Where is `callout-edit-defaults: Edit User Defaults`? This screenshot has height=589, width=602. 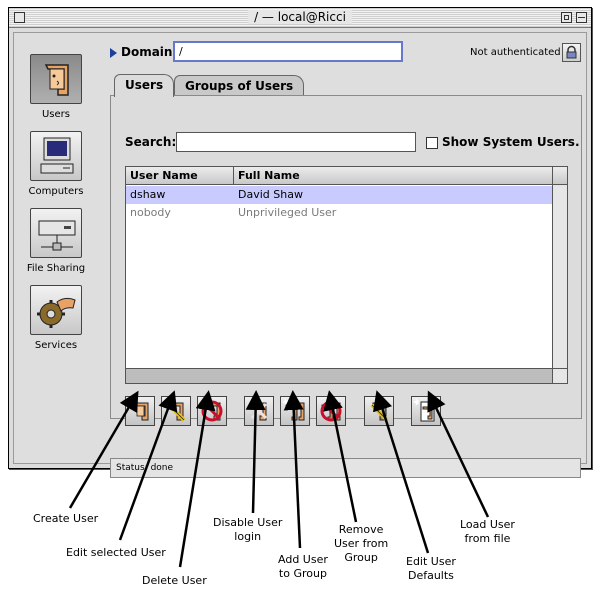 callout-edit-defaults: Edit User Defaults is located at coordinates (431, 569).